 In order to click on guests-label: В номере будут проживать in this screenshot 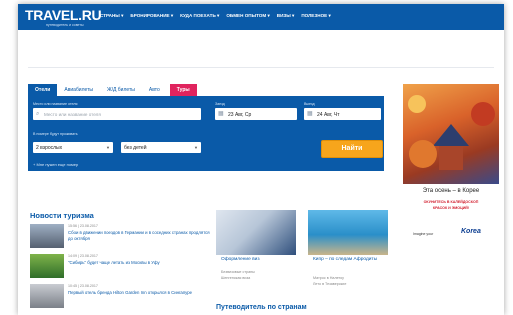, I will do `click(55, 134)`.